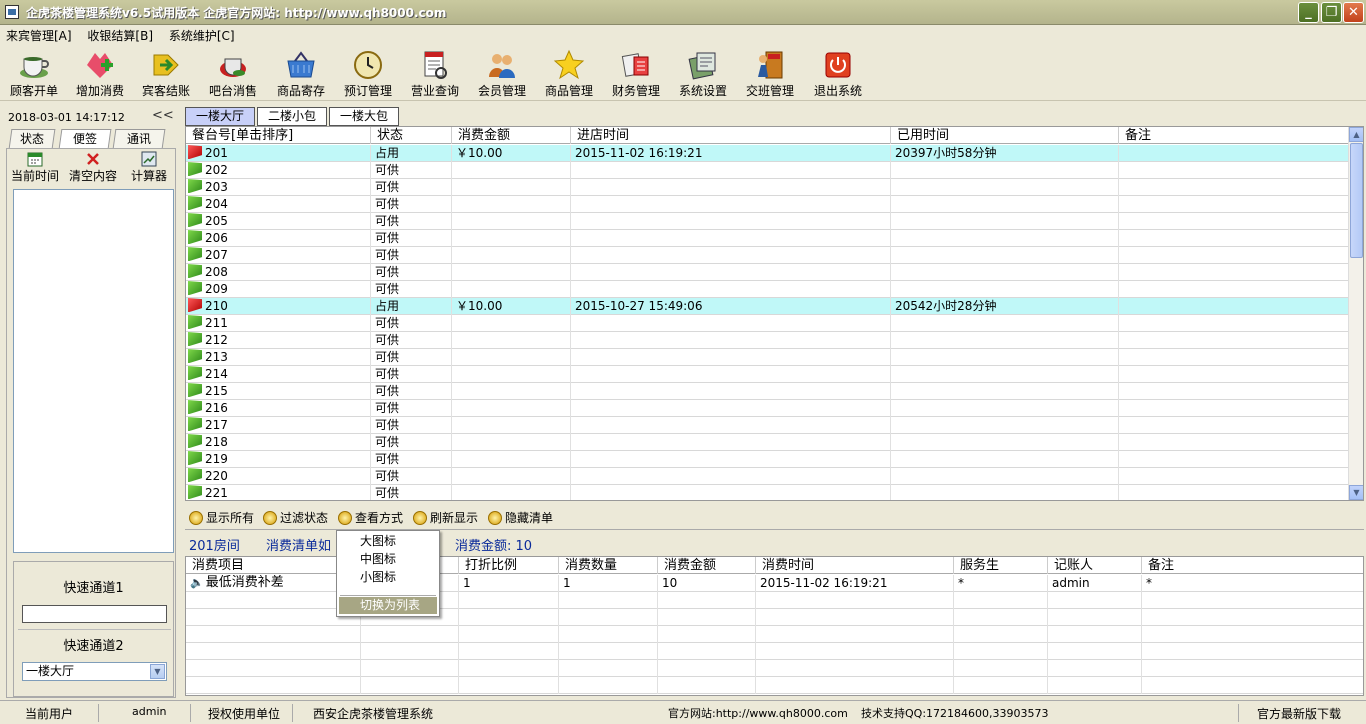 The height and width of the screenshot is (724, 1366). What do you see at coordinates (1353, 12) in the screenshot?
I see `close-button: ✕` at bounding box center [1353, 12].